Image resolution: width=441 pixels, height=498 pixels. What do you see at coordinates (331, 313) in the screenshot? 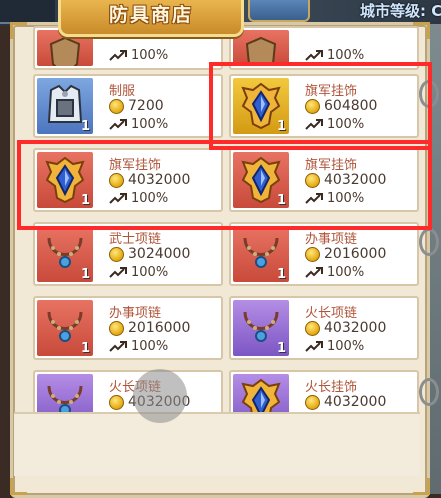
I see `item-name: 火长项链` at bounding box center [331, 313].